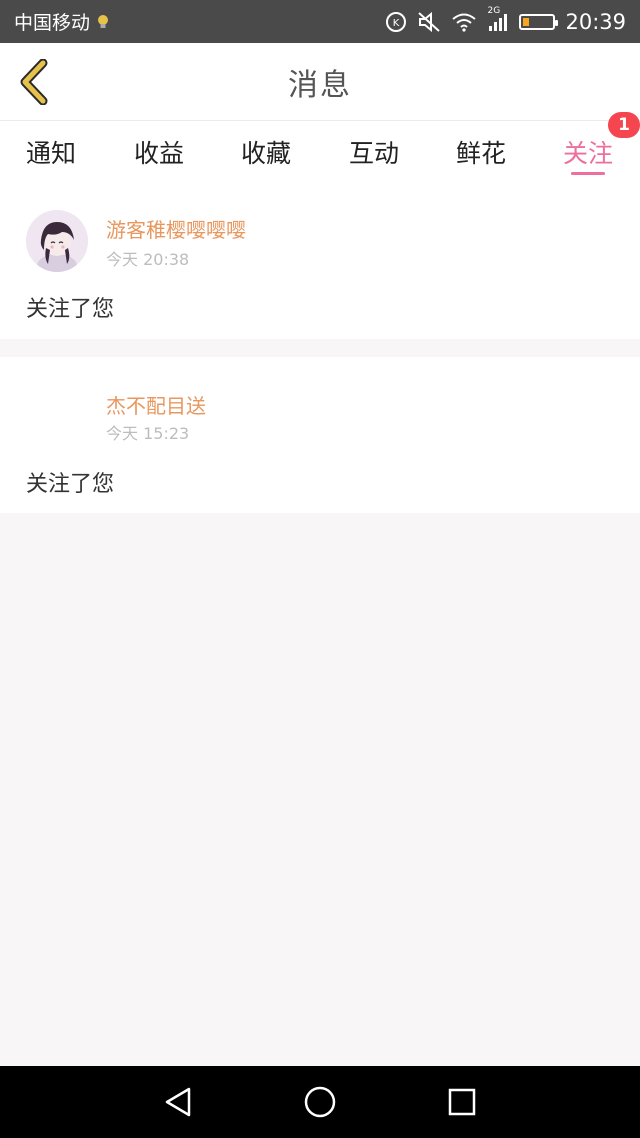 Image resolution: width=640 pixels, height=1138 pixels. I want to click on back-button, so click(34, 82).